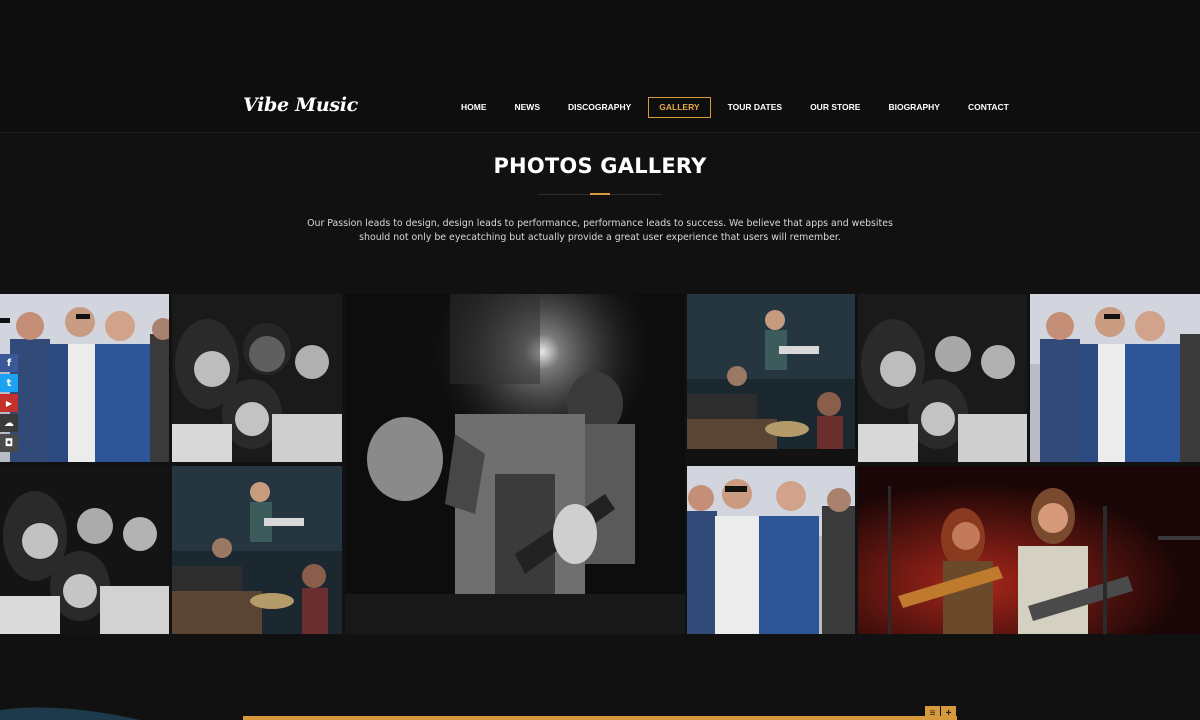 This screenshot has width=1200, height=720. I want to click on title-divider-accent, so click(600, 194).